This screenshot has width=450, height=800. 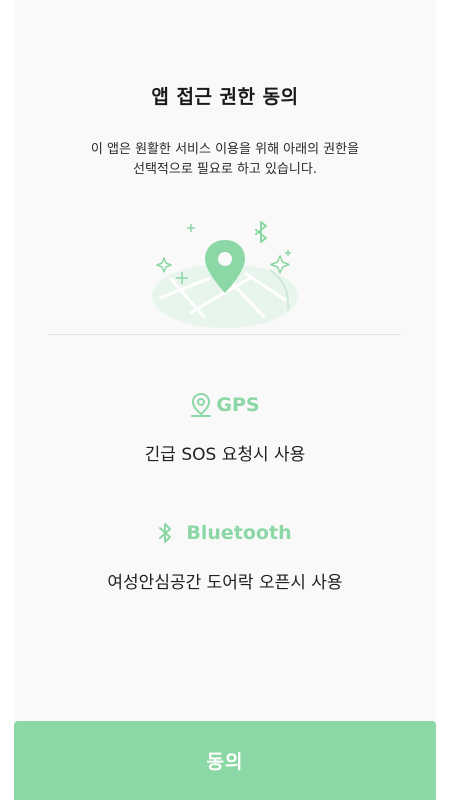 I want to click on section-divider, so click(x=225, y=334).